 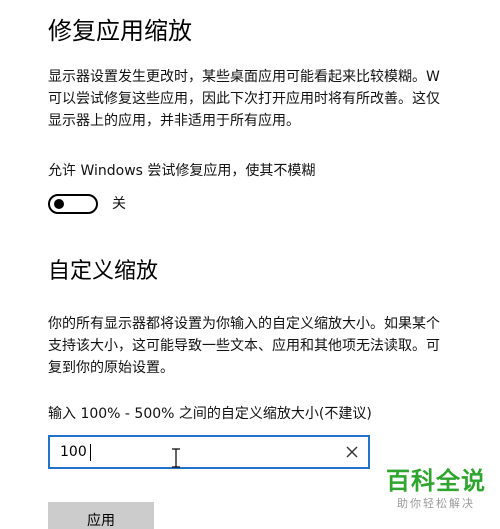 What do you see at coordinates (195, 452) in the screenshot?
I see `custom-scaling-input` at bounding box center [195, 452].